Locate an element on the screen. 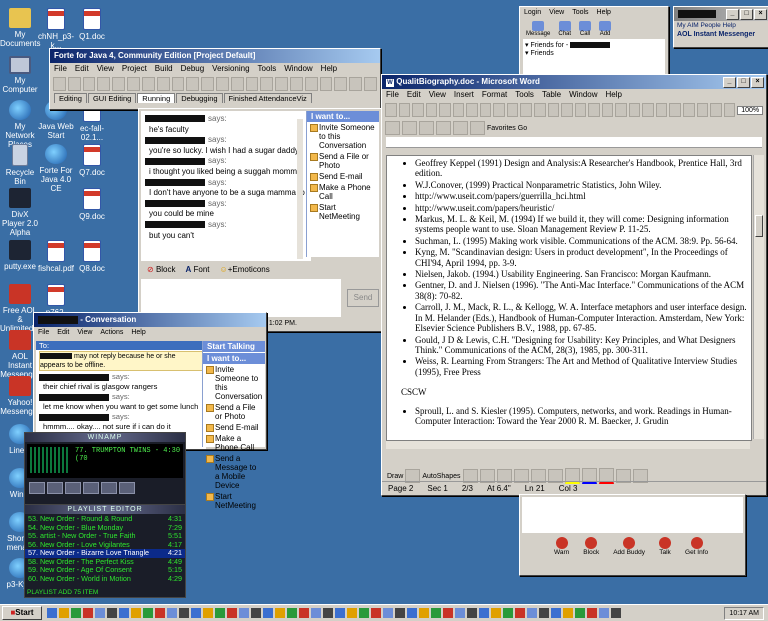 This screenshot has height=621, width=768. copy-icon is located at coordinates (119, 84).